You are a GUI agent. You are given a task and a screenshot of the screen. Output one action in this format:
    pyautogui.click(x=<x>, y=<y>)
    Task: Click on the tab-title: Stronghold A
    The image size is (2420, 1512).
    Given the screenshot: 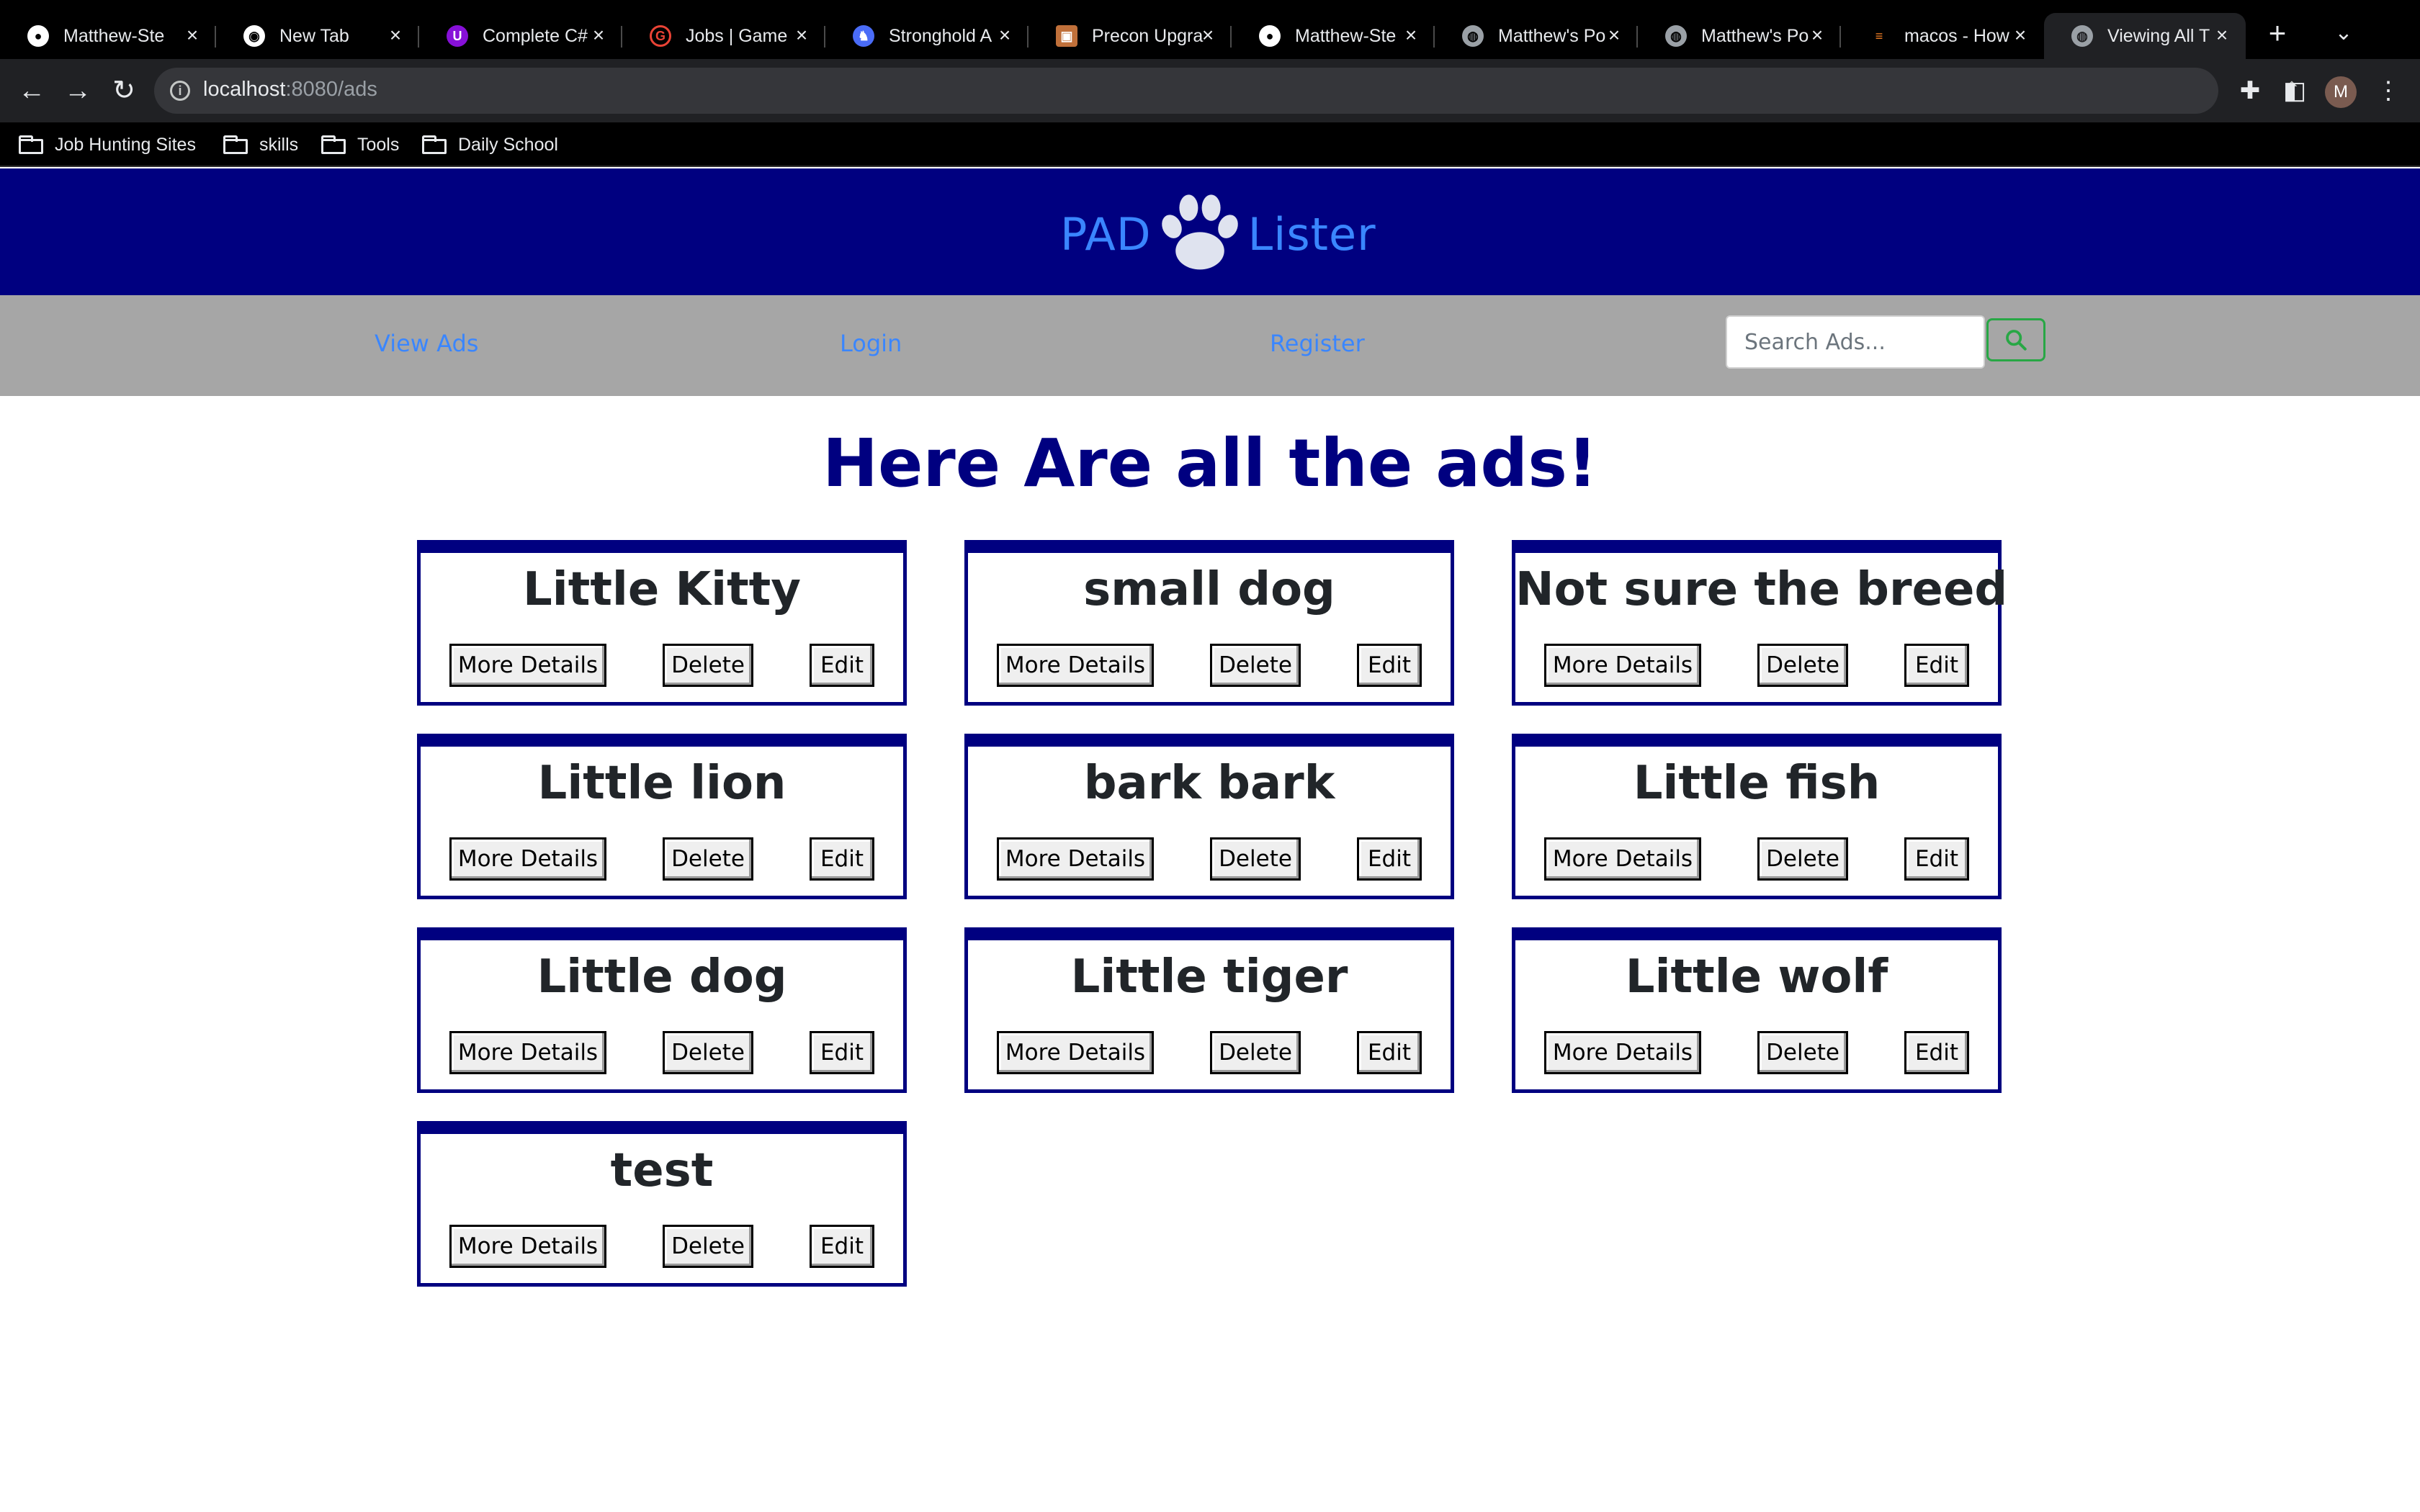 What is the action you would take?
    pyautogui.click(x=940, y=35)
    